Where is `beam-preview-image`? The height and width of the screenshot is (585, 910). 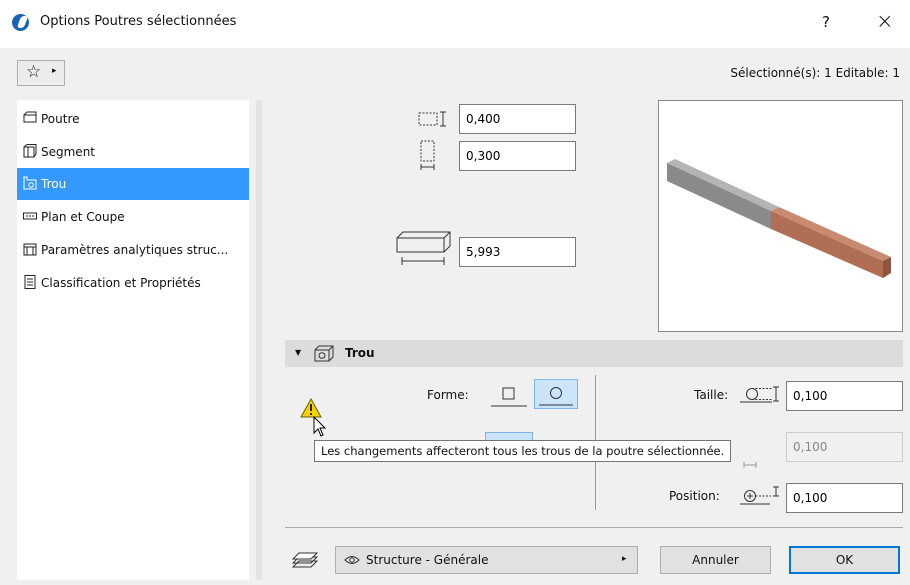 beam-preview-image is located at coordinates (779, 218).